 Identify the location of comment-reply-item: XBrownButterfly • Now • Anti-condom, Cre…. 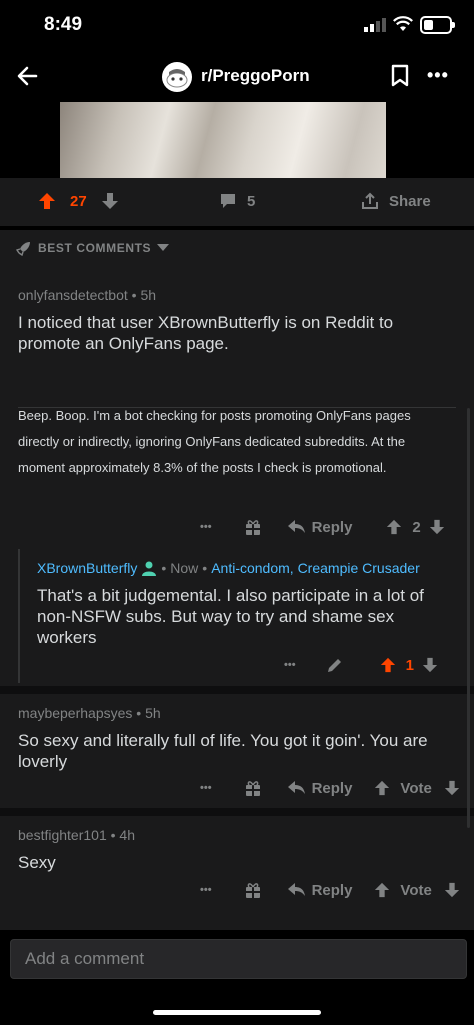
(237, 615).